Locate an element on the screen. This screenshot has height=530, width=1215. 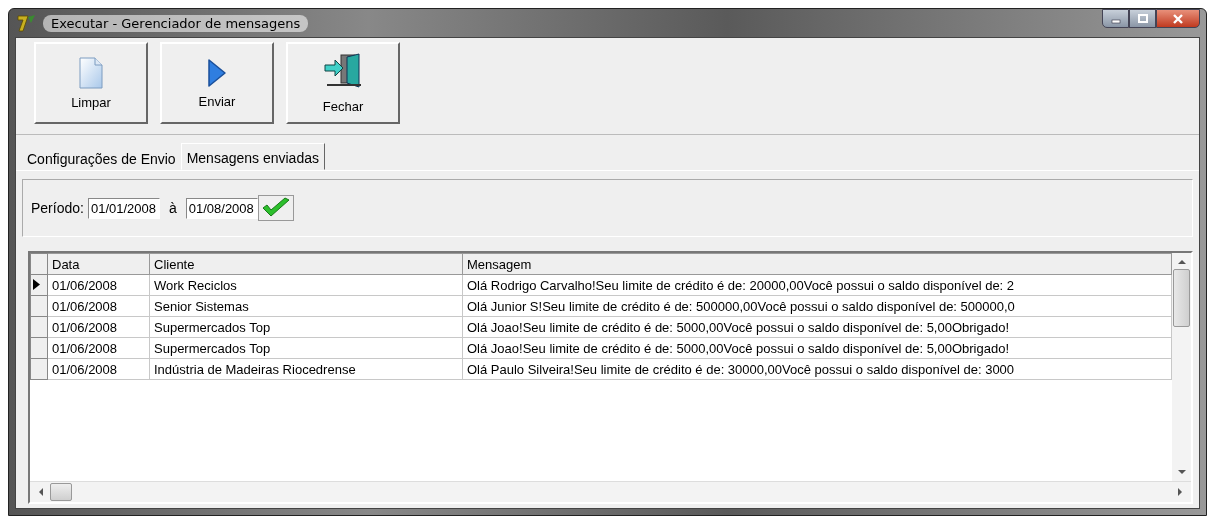
period-label: Período: is located at coordinates (57, 208).